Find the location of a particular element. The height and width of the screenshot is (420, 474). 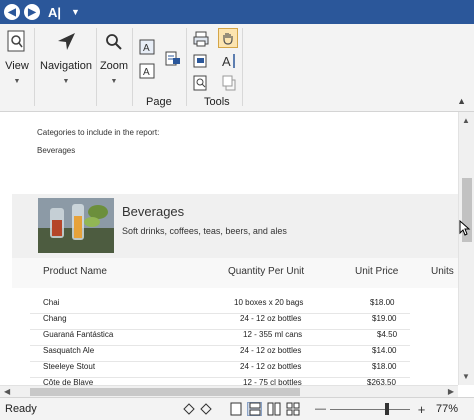

column-header-unit-price: Unit Price is located at coordinates (377, 271).